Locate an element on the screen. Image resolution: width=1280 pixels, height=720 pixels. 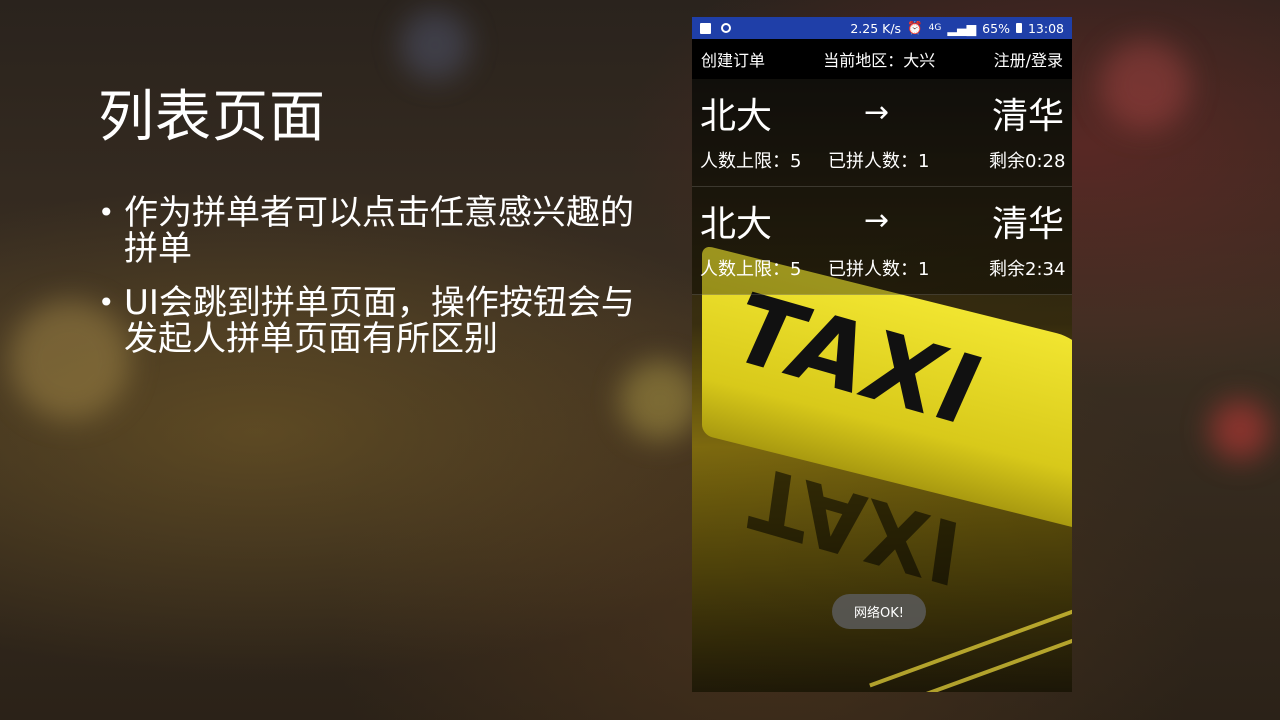
bullet-text: 作为拼单者可以点击任意感兴趣的拼单 is located at coordinates (379, 231).